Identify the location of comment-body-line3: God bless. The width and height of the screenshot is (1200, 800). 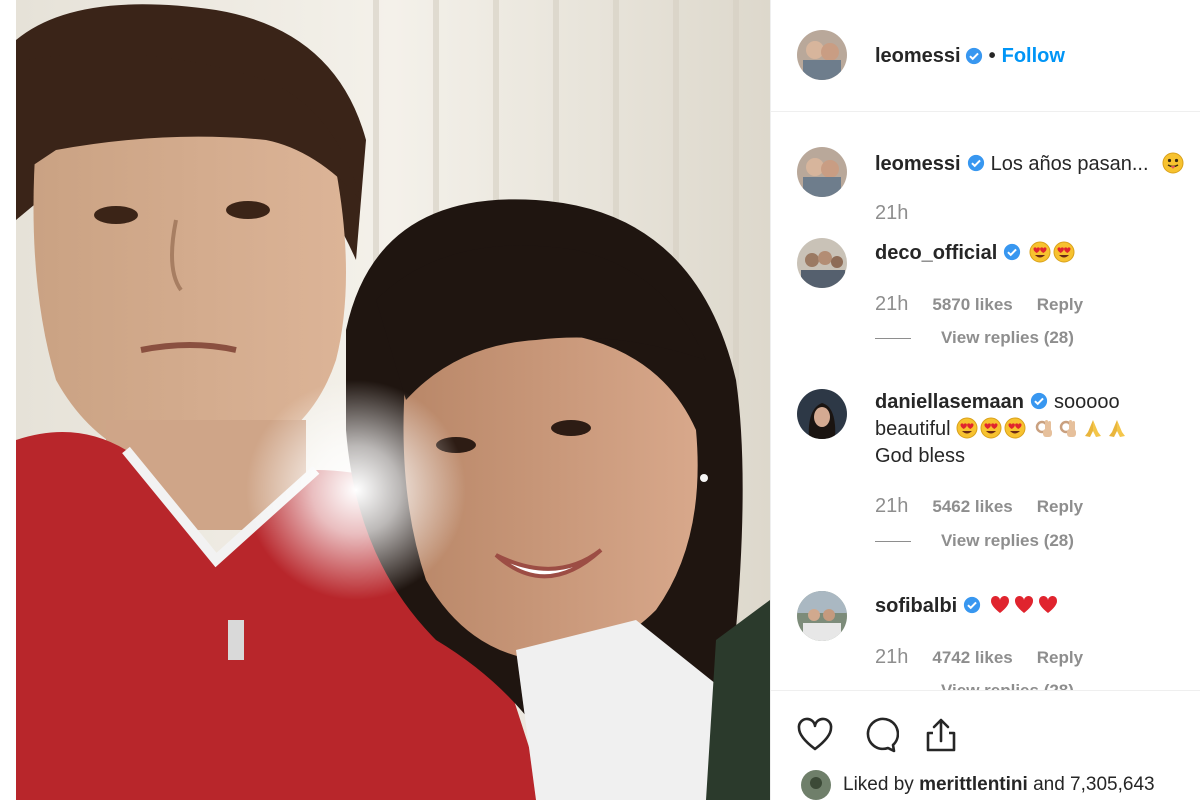
(920, 456).